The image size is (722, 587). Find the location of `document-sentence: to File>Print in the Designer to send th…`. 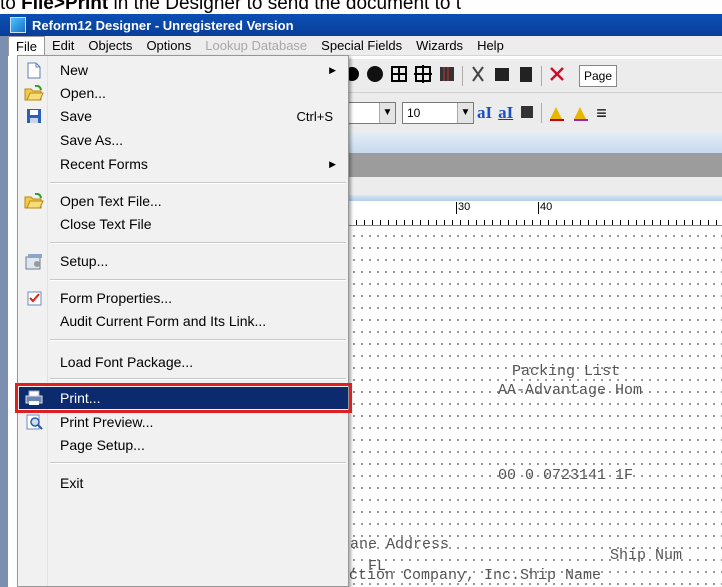

document-sentence: to File>Print in the Designer to send th… is located at coordinates (361, 6).